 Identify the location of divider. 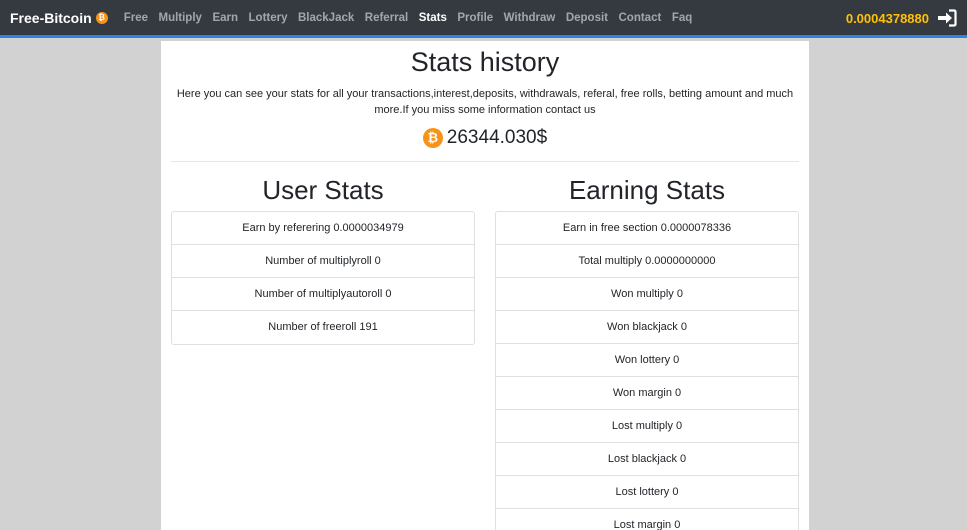
(485, 161).